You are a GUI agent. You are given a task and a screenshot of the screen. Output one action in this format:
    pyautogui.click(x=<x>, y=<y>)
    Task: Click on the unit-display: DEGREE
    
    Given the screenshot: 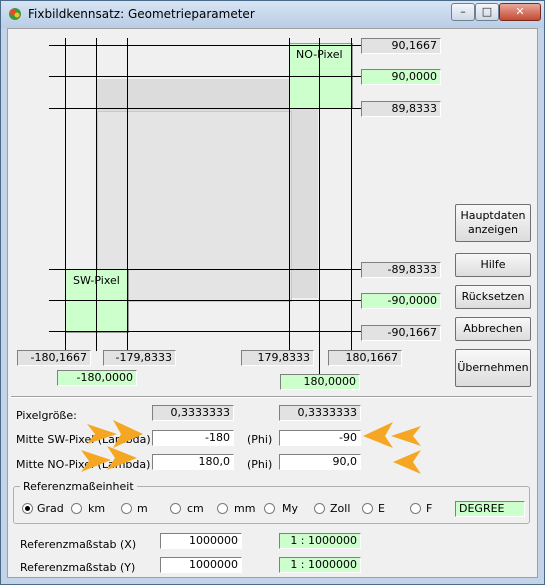 What is the action you would take?
    pyautogui.click(x=490, y=509)
    